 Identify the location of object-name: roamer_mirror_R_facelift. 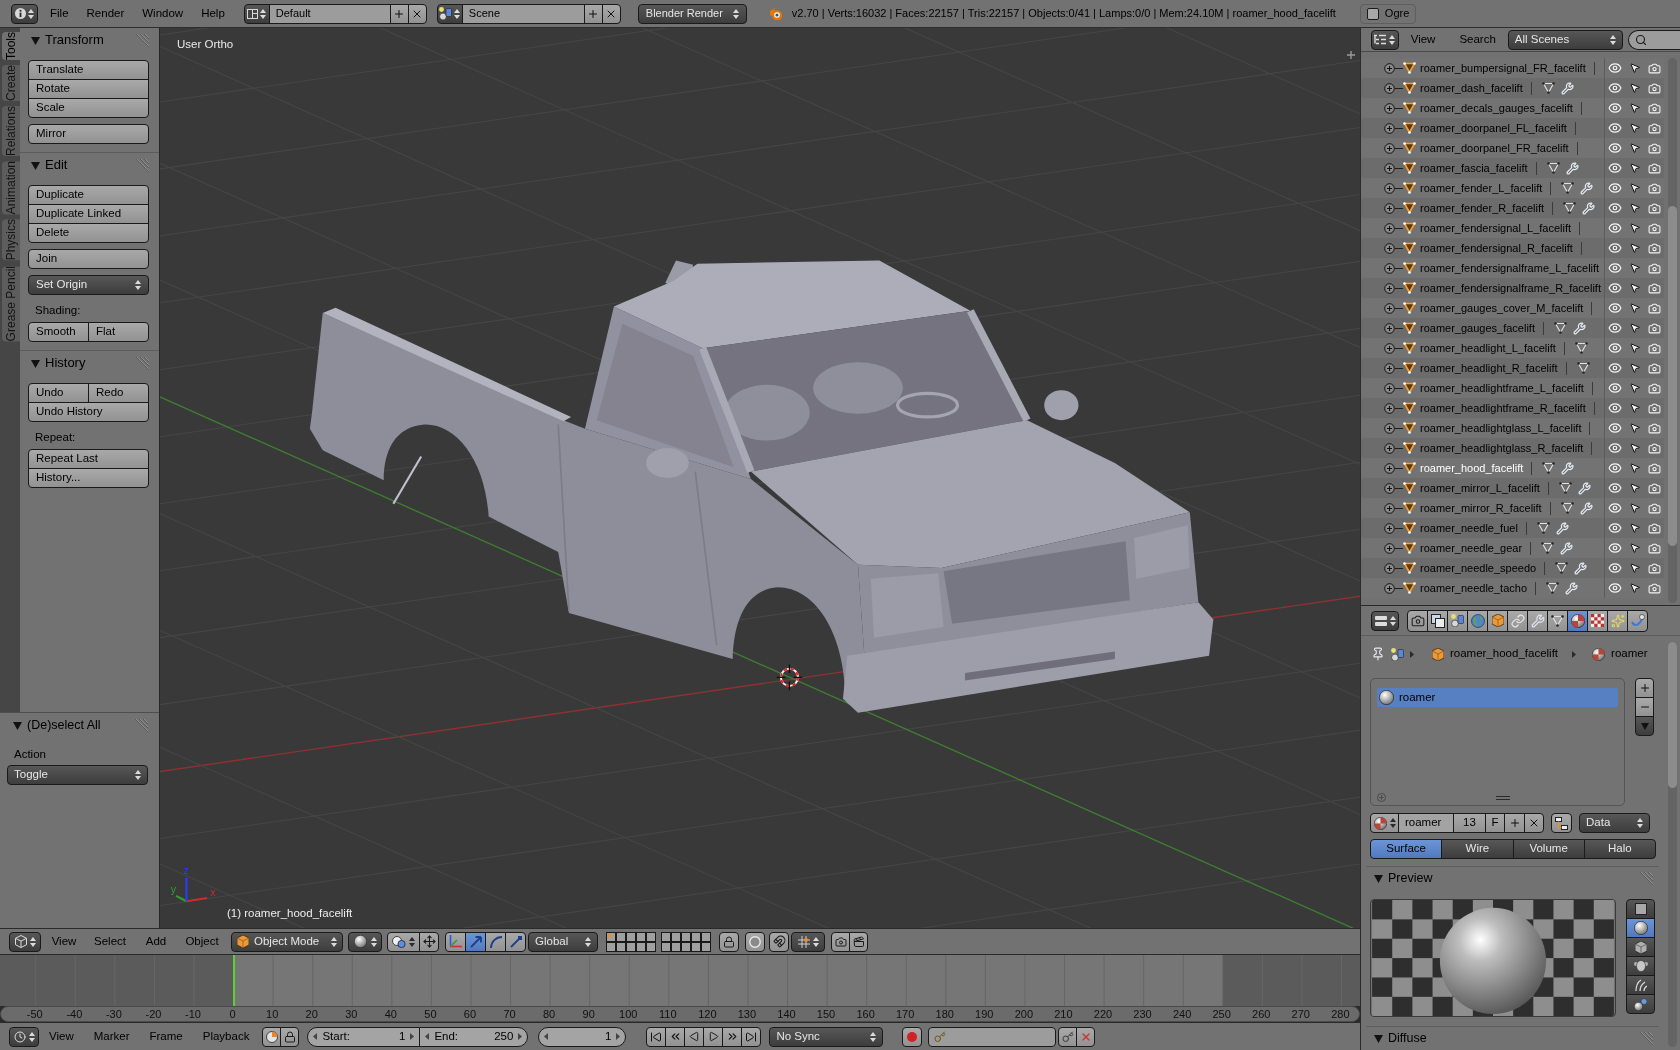
(1481, 508).